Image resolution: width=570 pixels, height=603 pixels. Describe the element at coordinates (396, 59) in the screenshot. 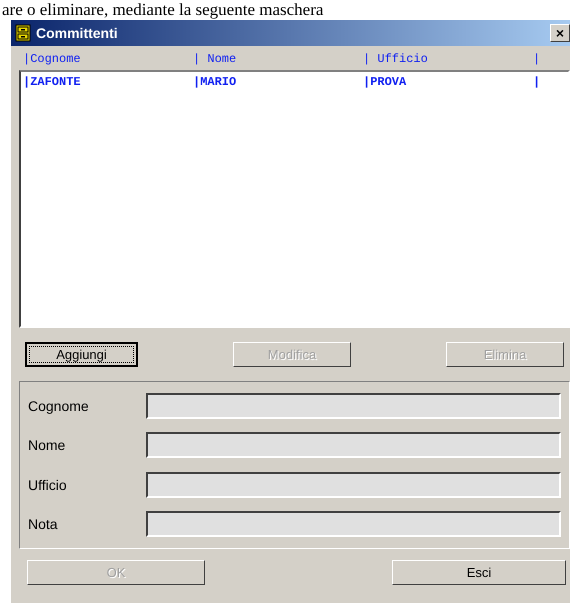

I see `column-header: | Ufficio` at that location.